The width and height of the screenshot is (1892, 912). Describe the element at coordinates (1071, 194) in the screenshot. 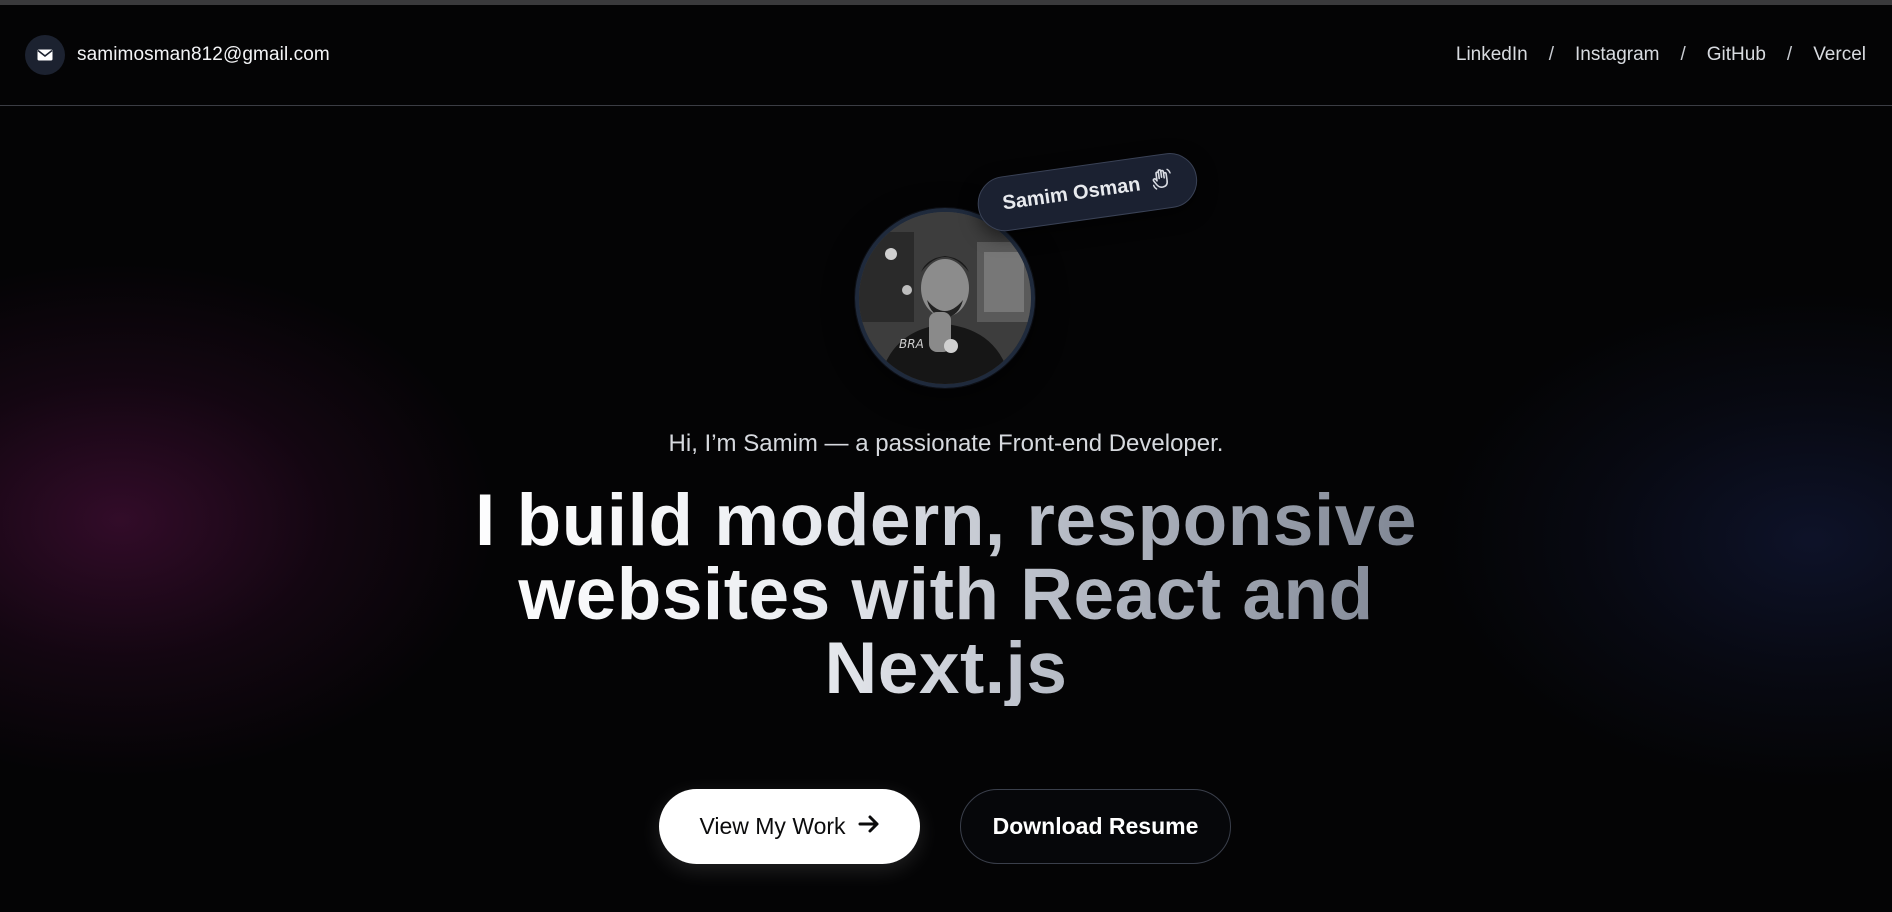

I see `name-tag-label: Samim Osman` at that location.